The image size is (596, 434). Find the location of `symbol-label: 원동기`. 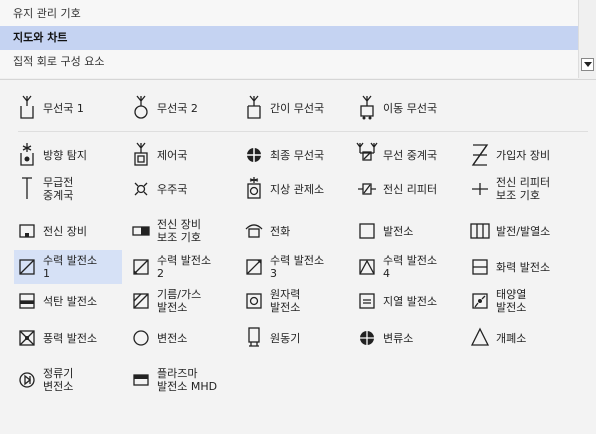

symbol-label: 원동기 is located at coordinates (285, 338).